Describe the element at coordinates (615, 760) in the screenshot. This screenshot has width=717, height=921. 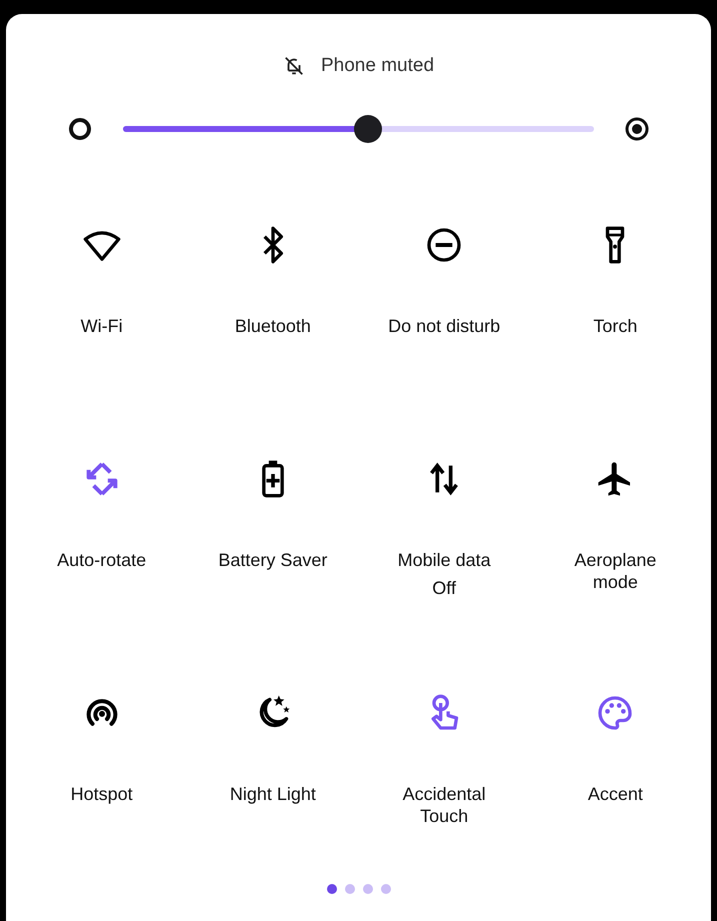
I see `quick-tile: Accent` at that location.